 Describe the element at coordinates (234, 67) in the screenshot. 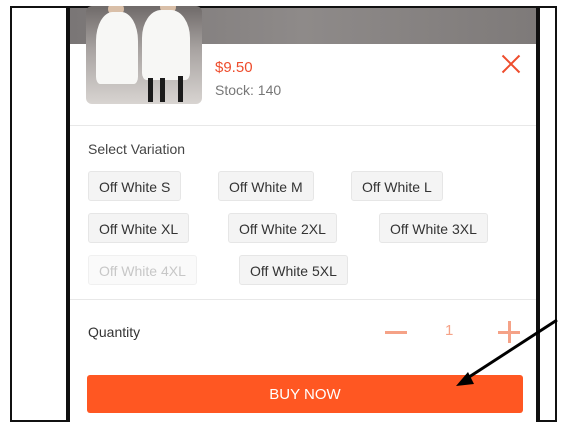

I see `product-price: $9.50` at that location.